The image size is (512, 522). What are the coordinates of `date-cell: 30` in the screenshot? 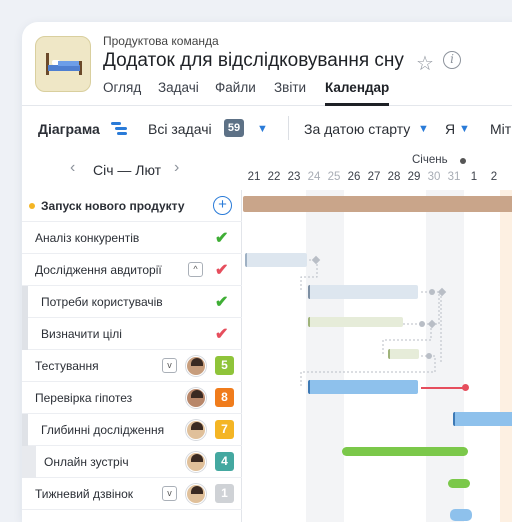 It's located at (434, 177).